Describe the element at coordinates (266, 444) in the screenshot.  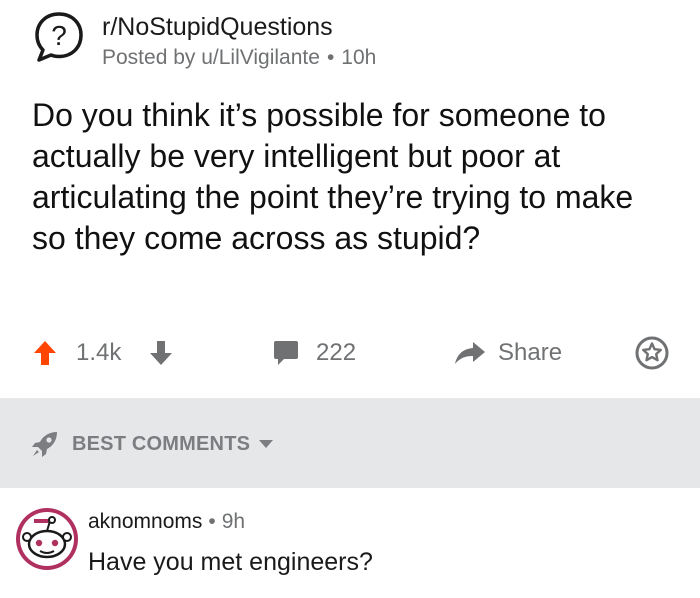
I see `chevron-down-icon` at that location.